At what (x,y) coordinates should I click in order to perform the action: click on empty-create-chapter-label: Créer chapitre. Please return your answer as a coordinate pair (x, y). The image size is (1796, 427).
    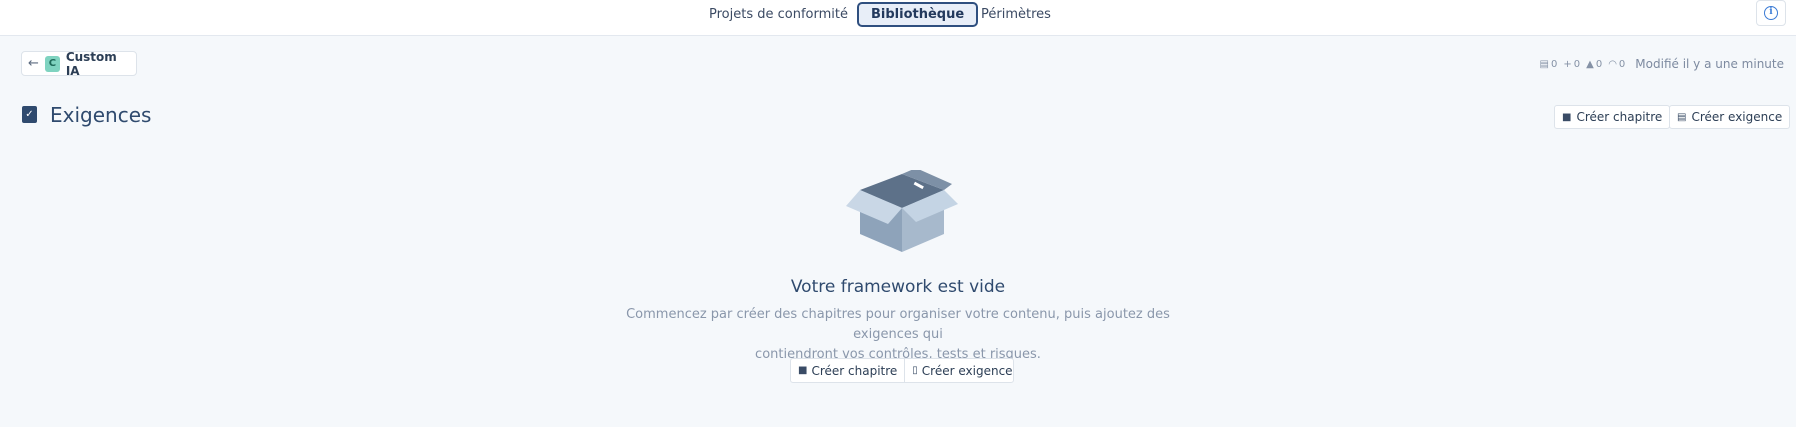
    Looking at the image, I should click on (854, 370).